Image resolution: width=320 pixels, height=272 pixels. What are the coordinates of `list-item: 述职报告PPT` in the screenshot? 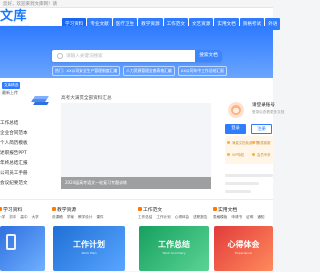 It's located at (30, 154).